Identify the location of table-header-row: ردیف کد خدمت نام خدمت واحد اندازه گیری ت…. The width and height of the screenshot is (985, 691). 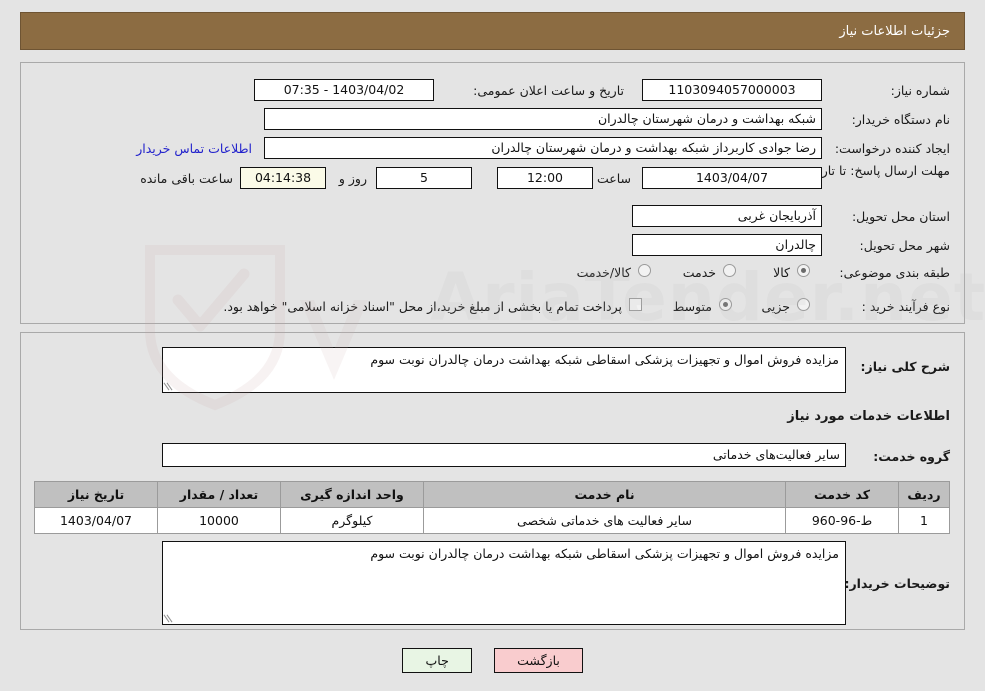
(492, 494).